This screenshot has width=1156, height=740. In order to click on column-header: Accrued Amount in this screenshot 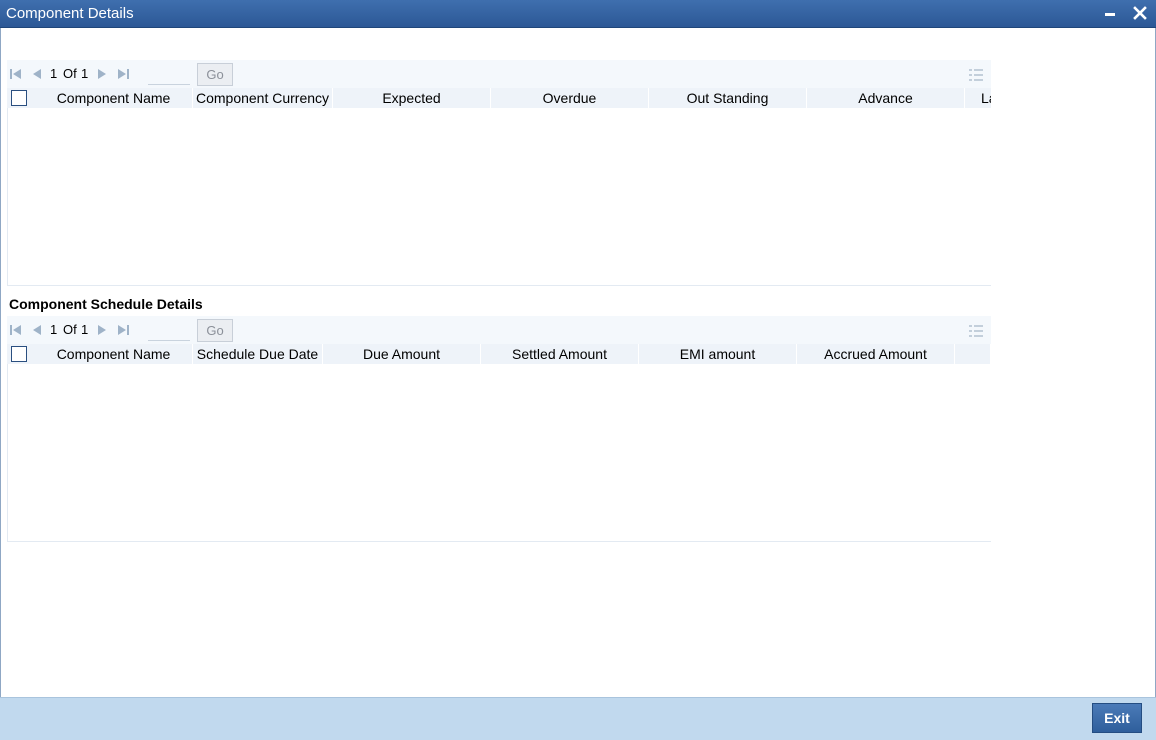, I will do `click(876, 354)`.